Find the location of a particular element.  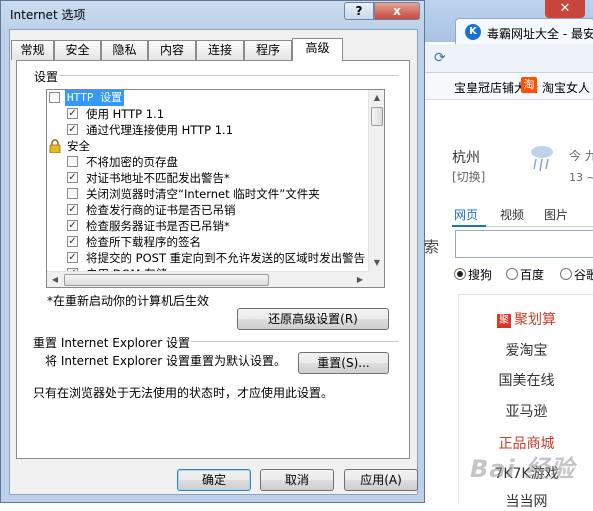

tree-item-label: 关闭浏览器时清空“Internet 临时文件”文件夹 is located at coordinates (203, 194).